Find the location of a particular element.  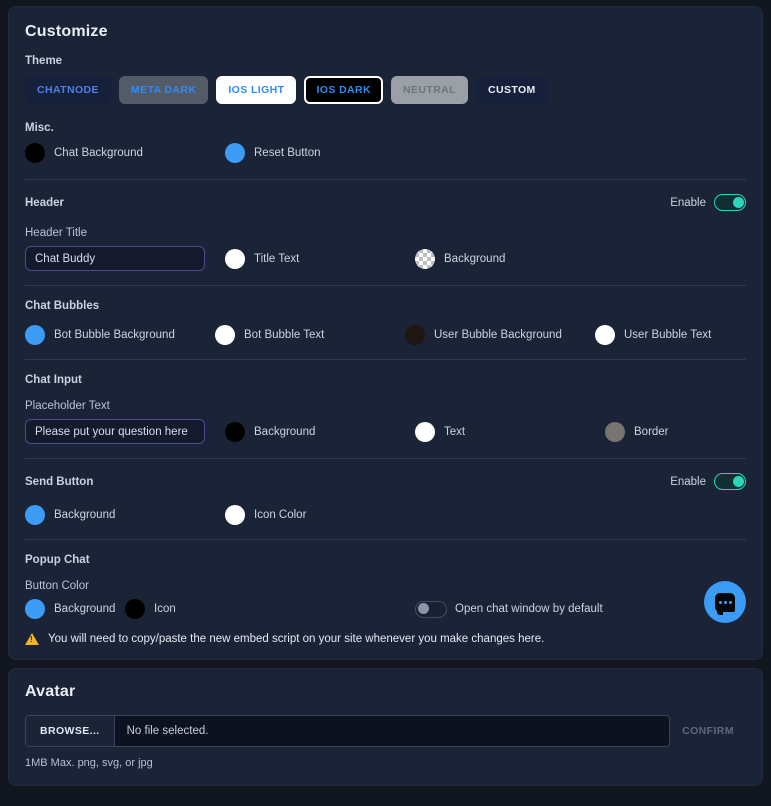

swatch-label: User Bubble Text is located at coordinates (668, 335).